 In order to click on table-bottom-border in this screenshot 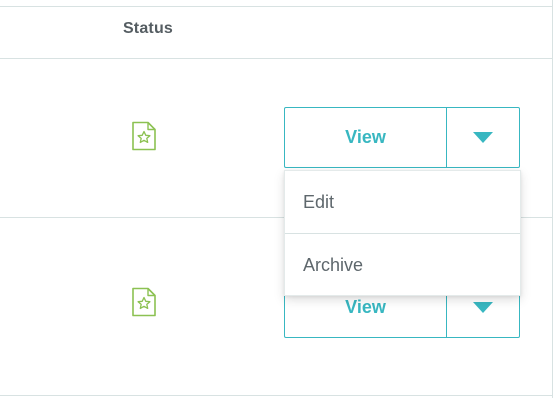, I will do `click(276, 395)`.